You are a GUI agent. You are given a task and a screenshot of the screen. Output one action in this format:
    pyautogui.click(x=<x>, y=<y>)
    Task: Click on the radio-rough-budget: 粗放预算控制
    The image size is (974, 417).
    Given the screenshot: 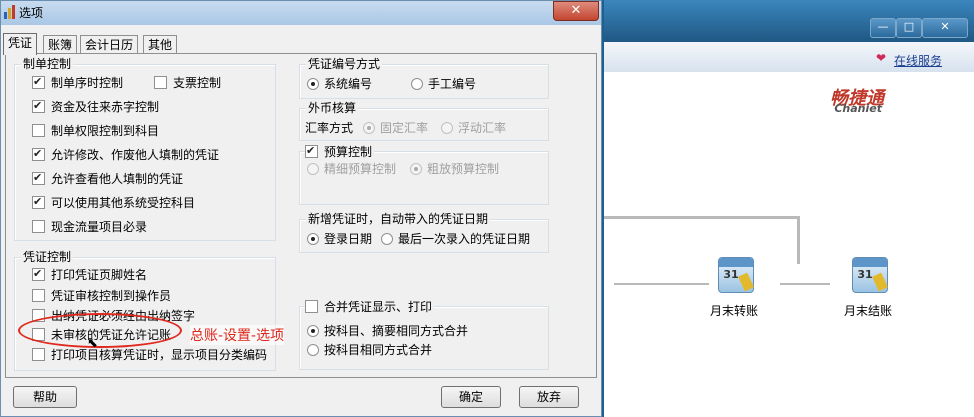 What is the action you would take?
    pyautogui.click(x=454, y=169)
    